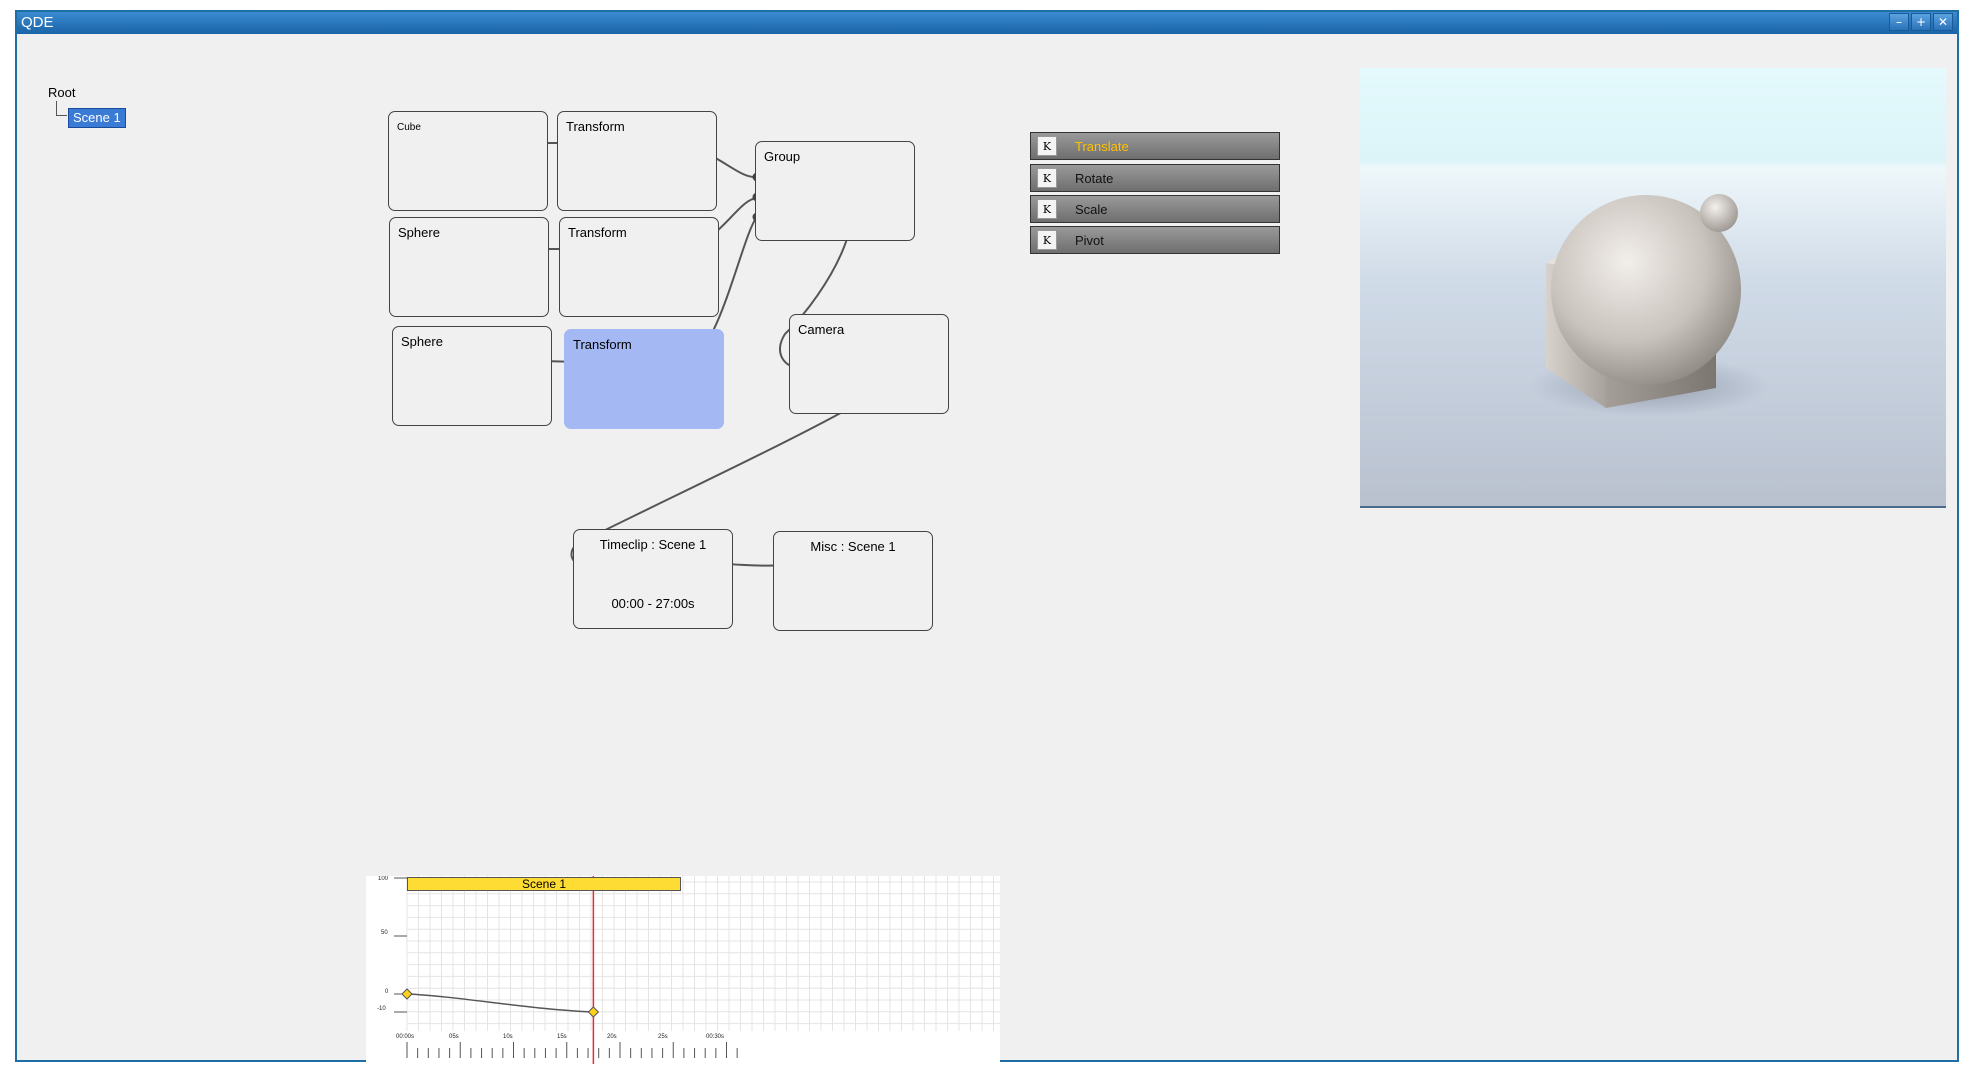 This screenshot has height=1074, width=1970. What do you see at coordinates (653, 603) in the screenshot?
I see `node-timeclip-range: 00:00 - 27:00s` at bounding box center [653, 603].